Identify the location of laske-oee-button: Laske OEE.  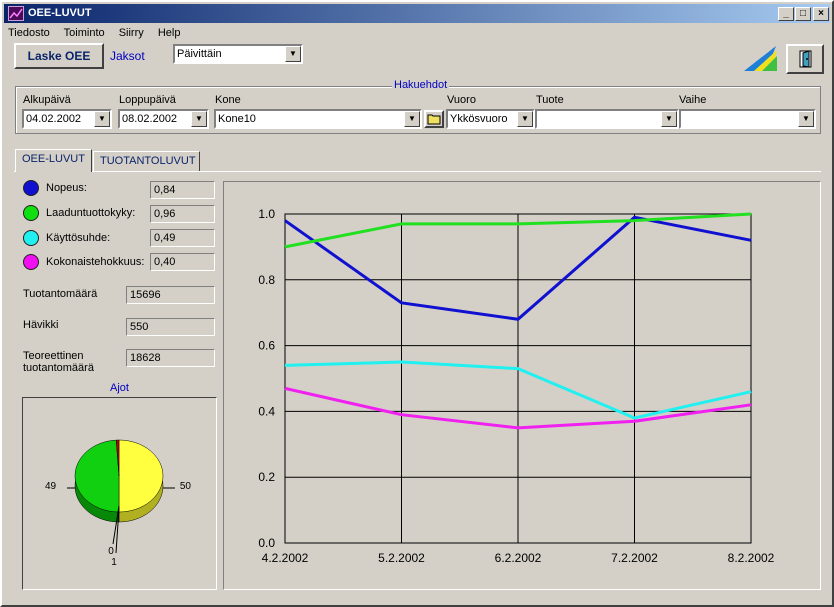
(59, 56).